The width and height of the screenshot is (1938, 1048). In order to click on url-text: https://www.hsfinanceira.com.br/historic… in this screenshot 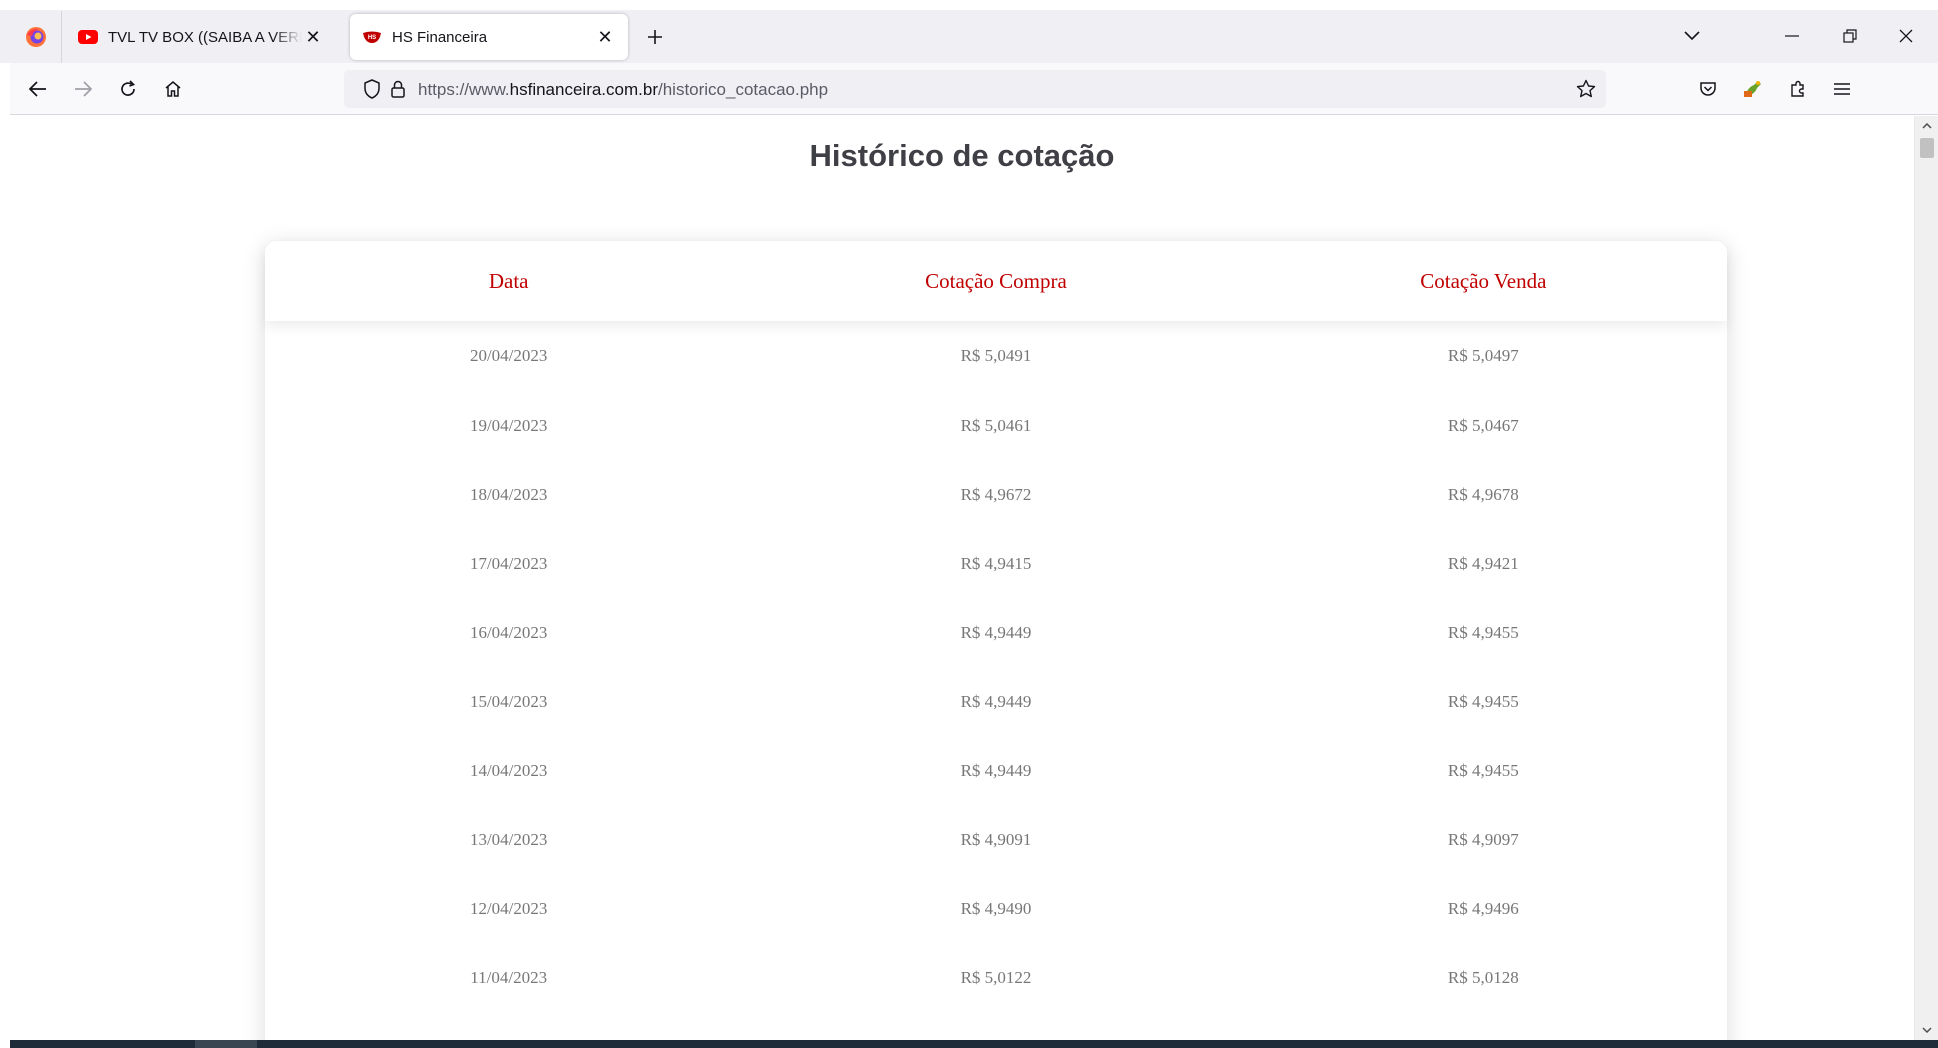, I will do `click(623, 90)`.